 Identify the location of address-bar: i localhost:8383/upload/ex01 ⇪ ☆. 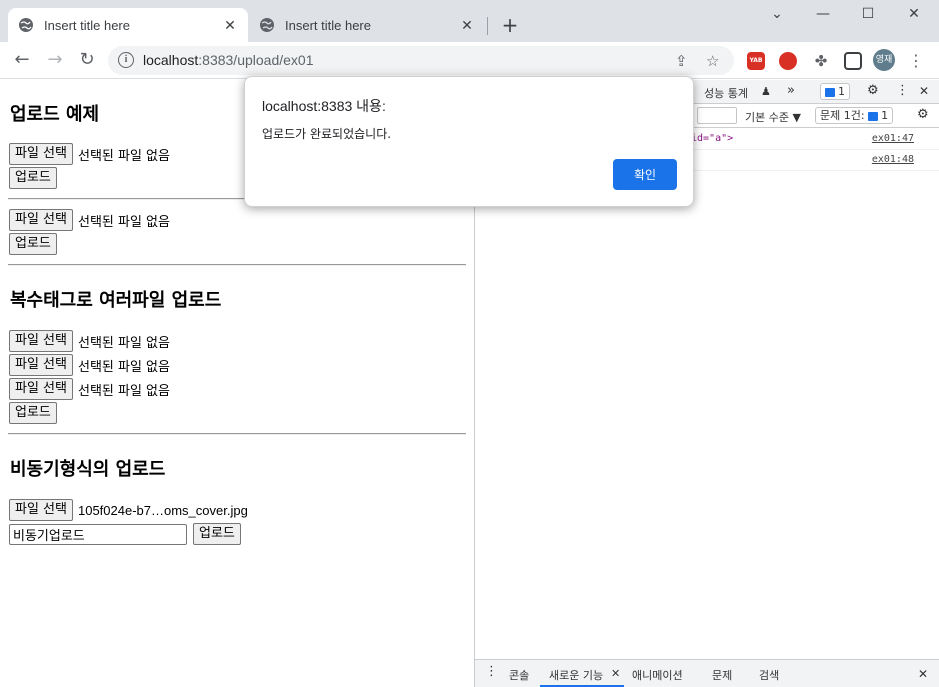
(421, 60).